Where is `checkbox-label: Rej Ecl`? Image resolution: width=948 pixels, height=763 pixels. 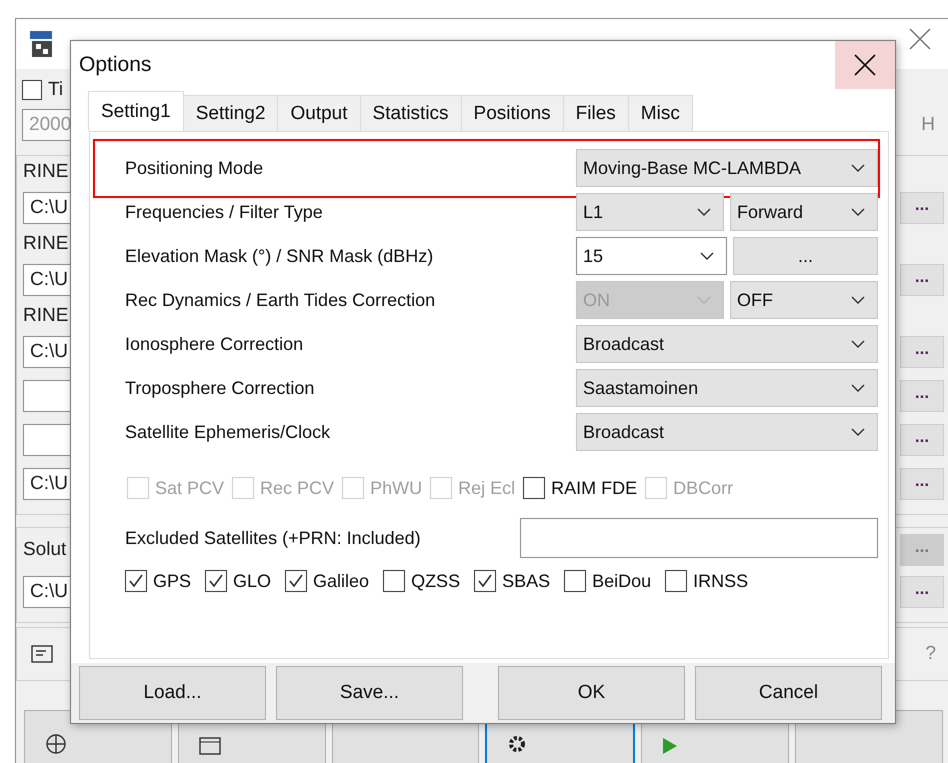 checkbox-label: Rej Ecl is located at coordinates (487, 488).